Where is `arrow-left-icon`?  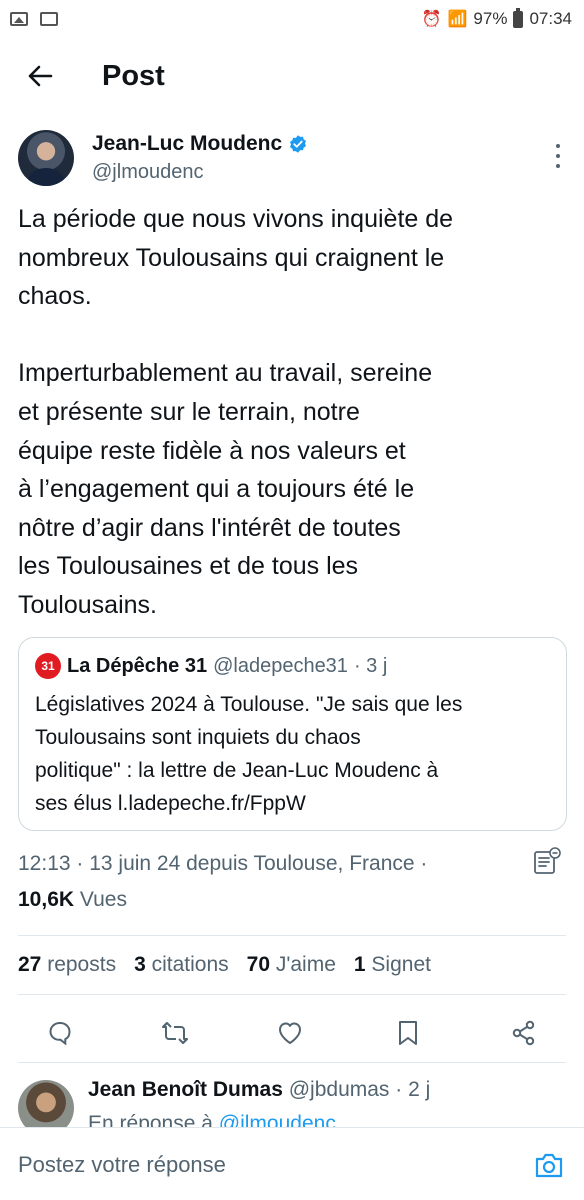 arrow-left-icon is located at coordinates (40, 76).